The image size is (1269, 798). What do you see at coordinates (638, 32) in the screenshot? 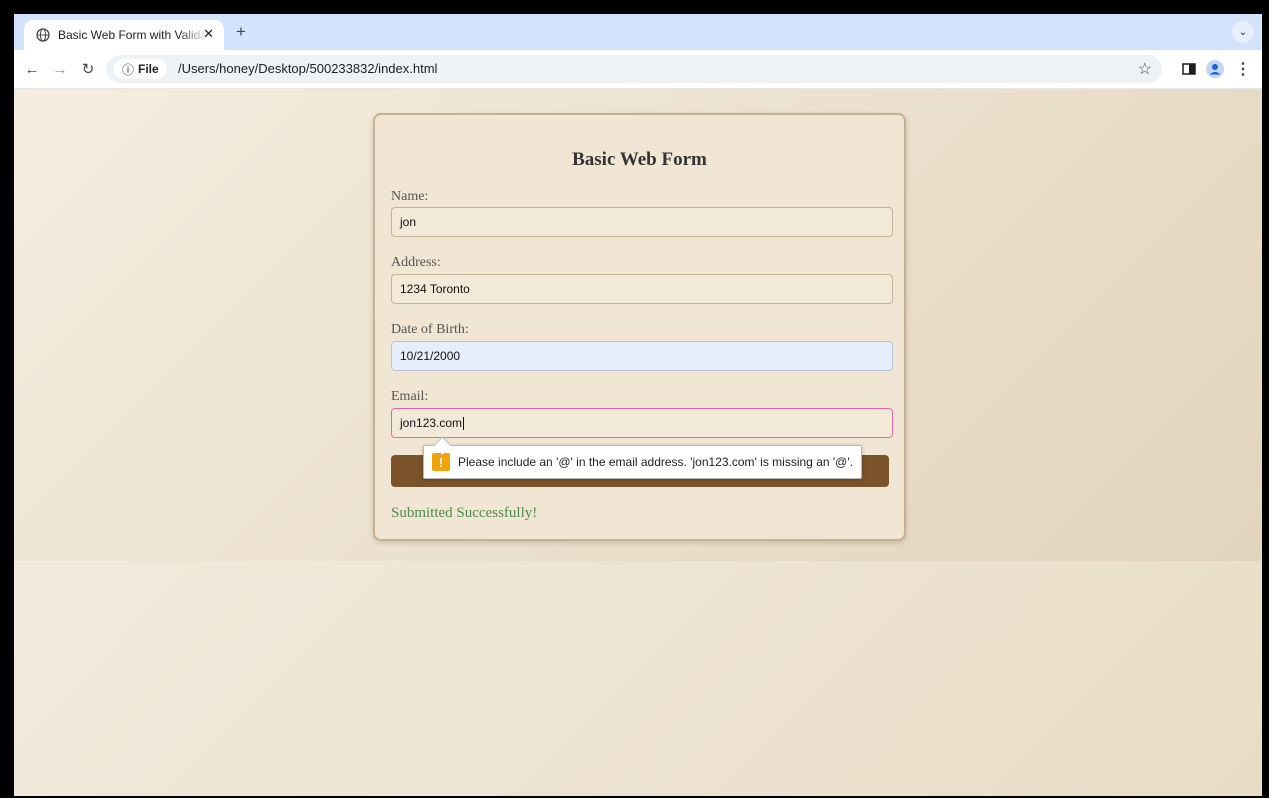
I see `tab-strip: Basic Web Form with Validation ✕ + ⌄` at bounding box center [638, 32].